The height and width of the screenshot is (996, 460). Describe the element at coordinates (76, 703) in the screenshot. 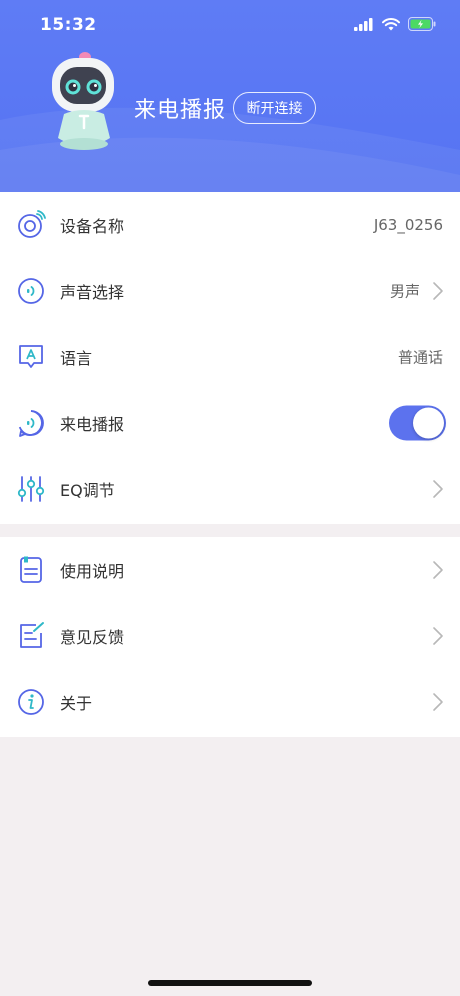

I see `row-label: 关于` at that location.